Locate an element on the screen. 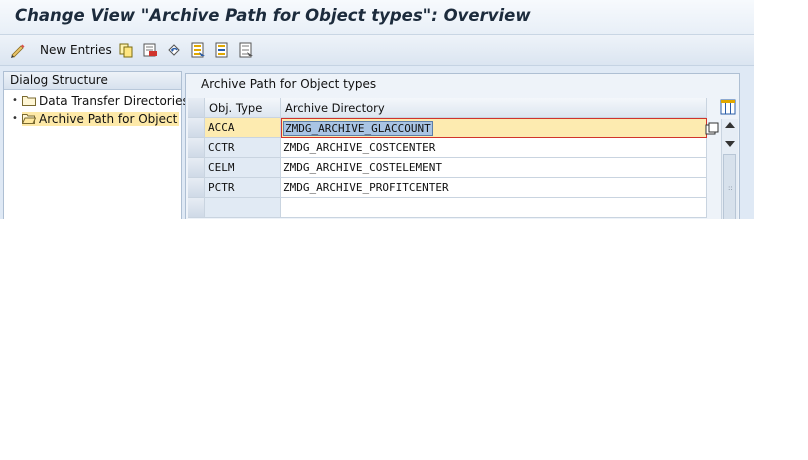 This screenshot has height=460, width=808. obj-type-cell: ACCA is located at coordinates (243, 128).